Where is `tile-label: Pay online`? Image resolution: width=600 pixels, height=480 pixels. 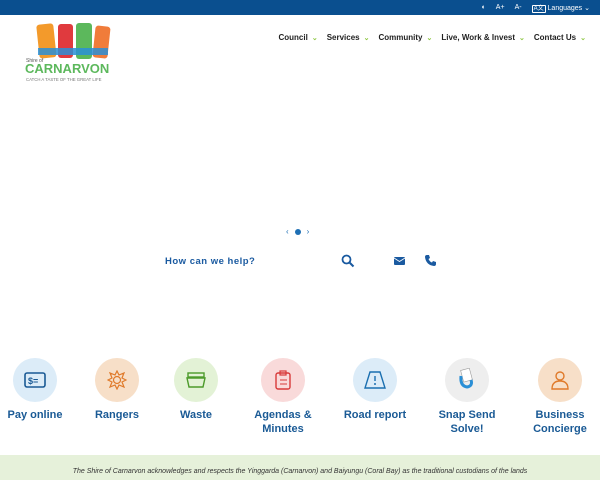
tile-label: Pay online is located at coordinates (35, 415).